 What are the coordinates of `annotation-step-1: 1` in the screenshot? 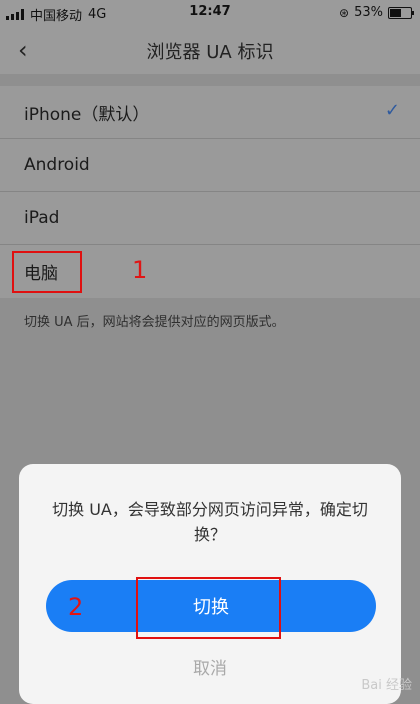 It's located at (140, 270).